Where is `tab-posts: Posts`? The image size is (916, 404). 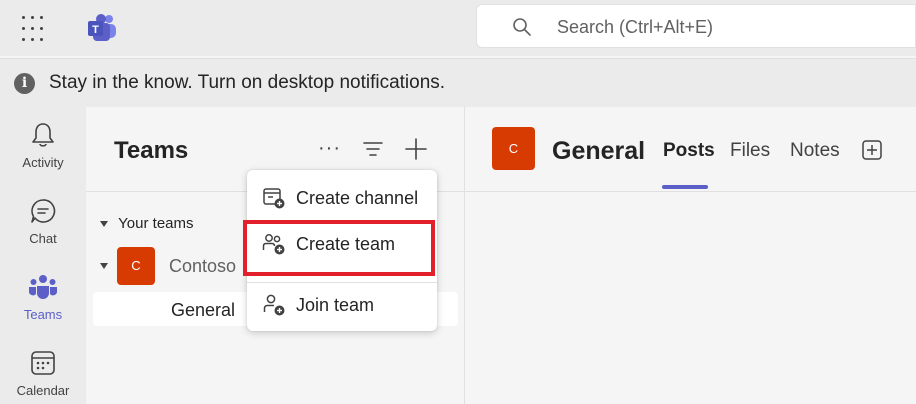
tab-posts: Posts is located at coordinates (689, 151).